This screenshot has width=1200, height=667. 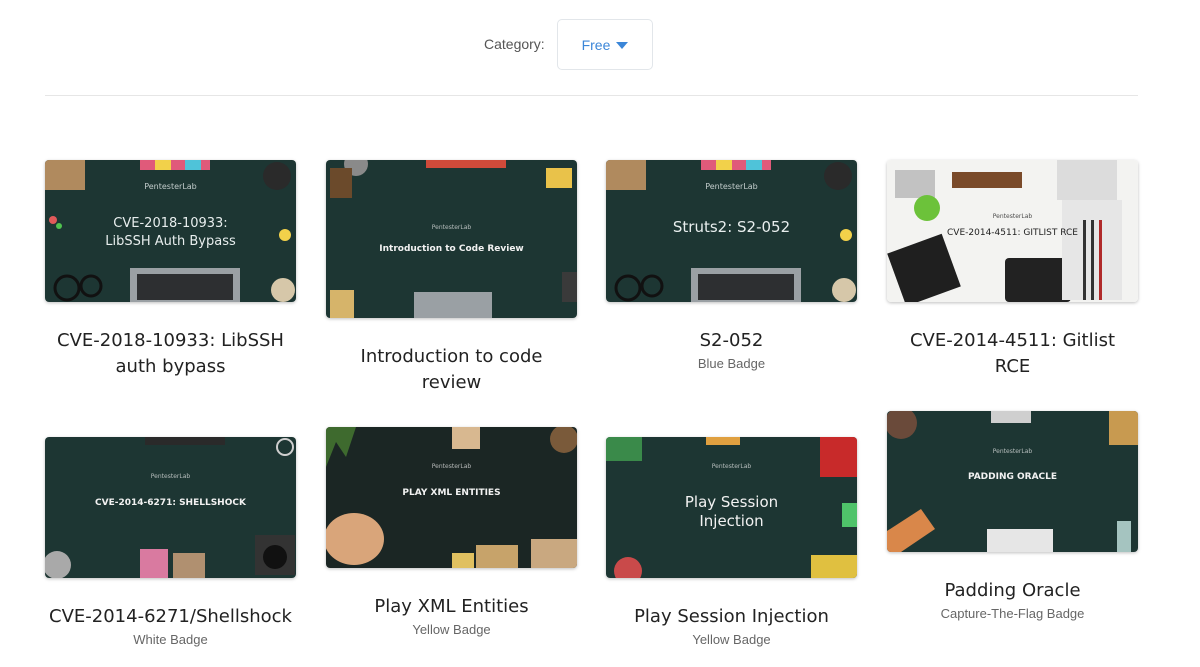 I want to click on exercise-title: CVE-2018-10933: LibSSH auth bypass, so click(x=170, y=354).